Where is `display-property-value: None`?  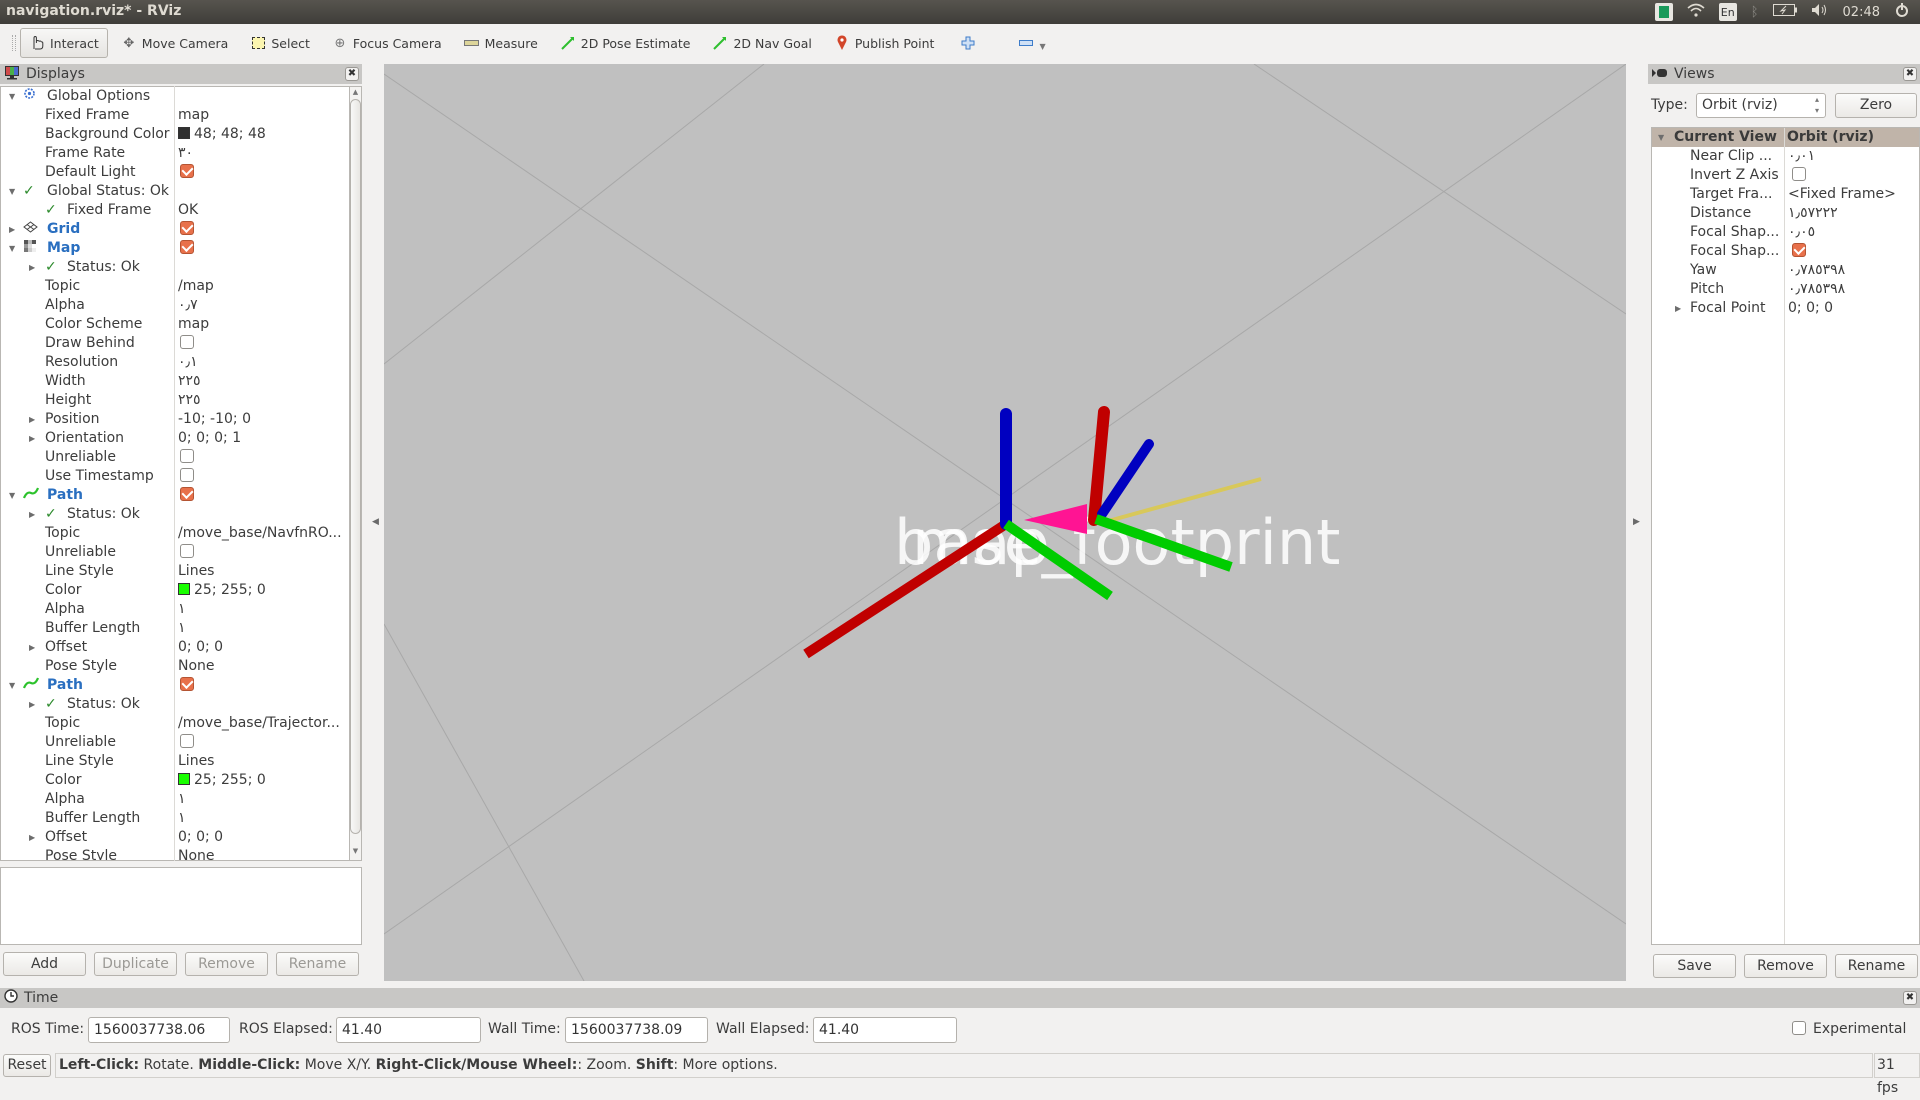
display-property-value: None is located at coordinates (262, 853).